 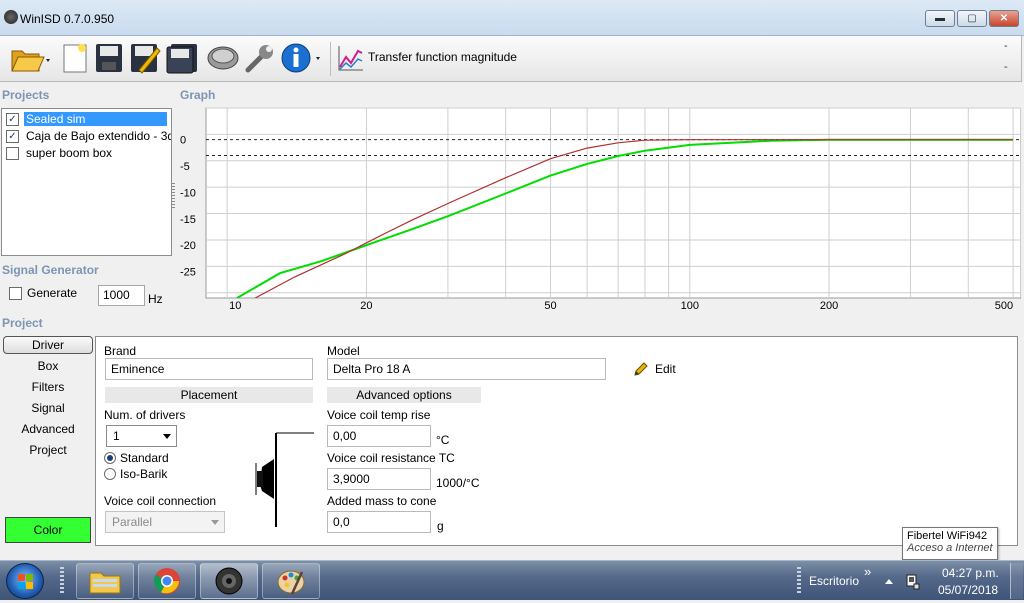 I want to click on vc-res-unit: 1000/°C, so click(x=458, y=483).